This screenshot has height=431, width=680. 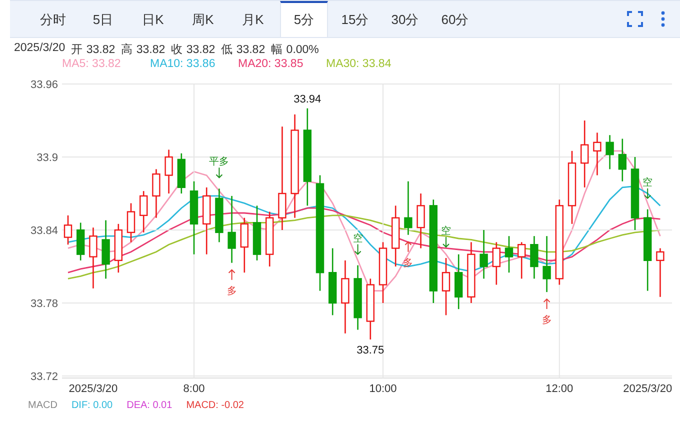 What do you see at coordinates (295, 49) in the screenshot?
I see `quote-field: 幅 0.00%` at bounding box center [295, 49].